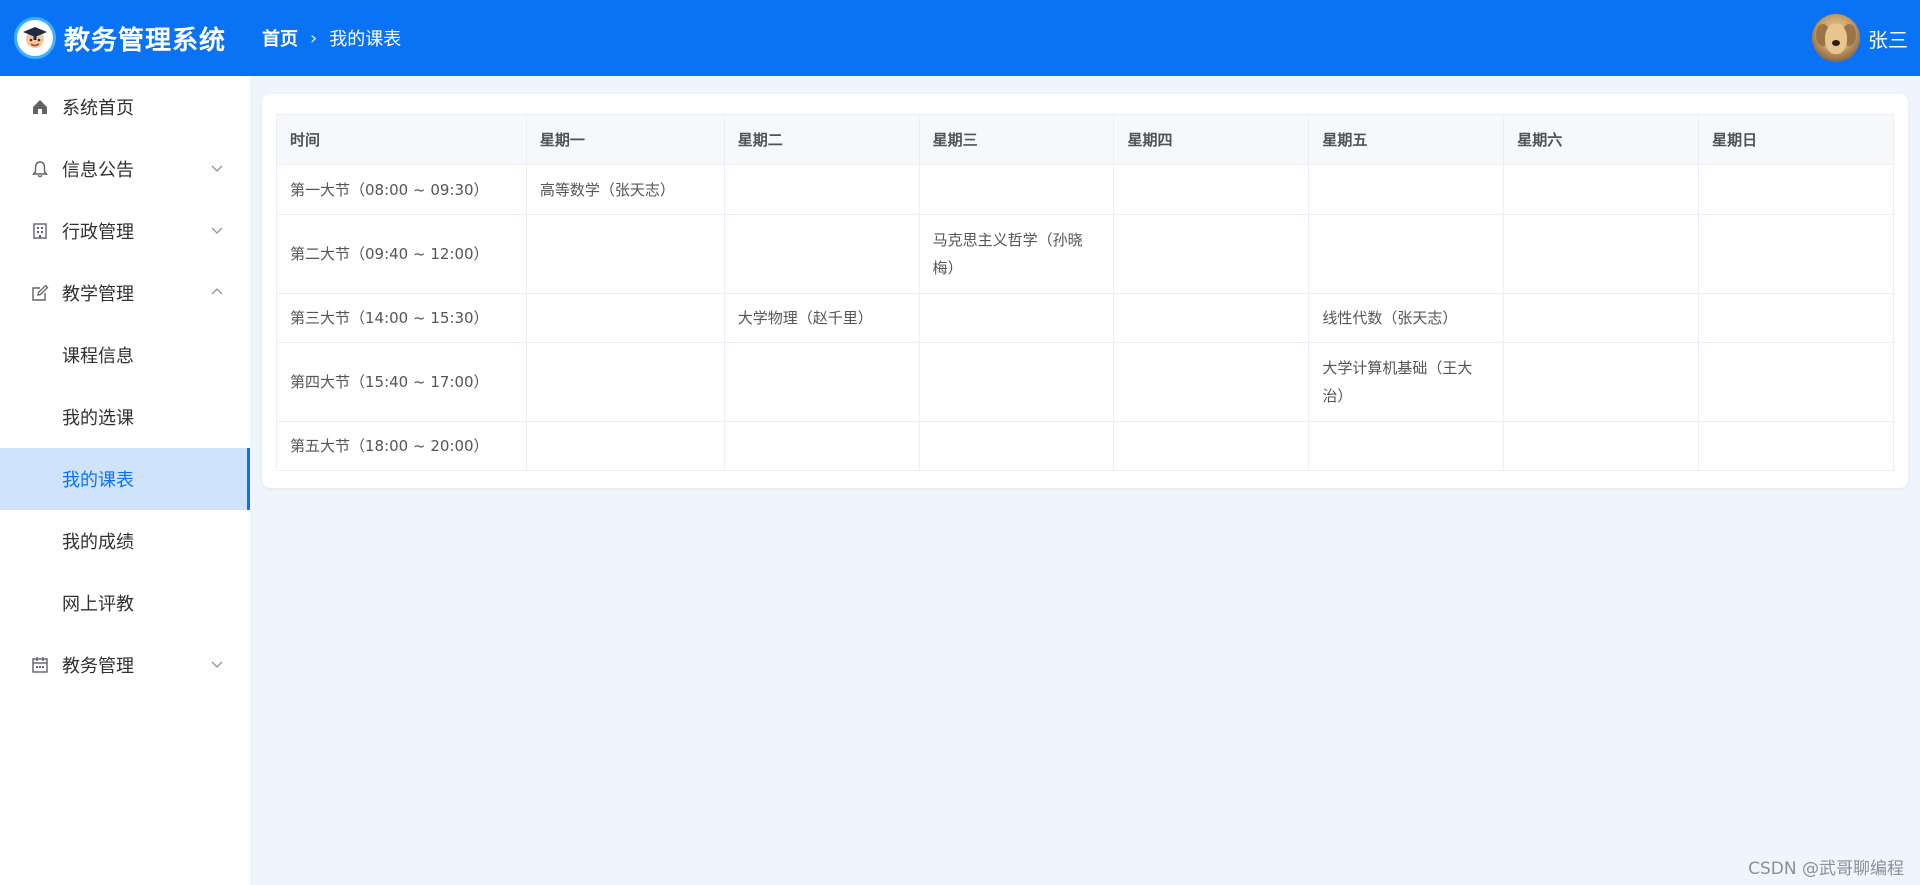 This screenshot has height=885, width=1920. Describe the element at coordinates (1888, 38) in the screenshot. I see `user-name: 张三` at that location.